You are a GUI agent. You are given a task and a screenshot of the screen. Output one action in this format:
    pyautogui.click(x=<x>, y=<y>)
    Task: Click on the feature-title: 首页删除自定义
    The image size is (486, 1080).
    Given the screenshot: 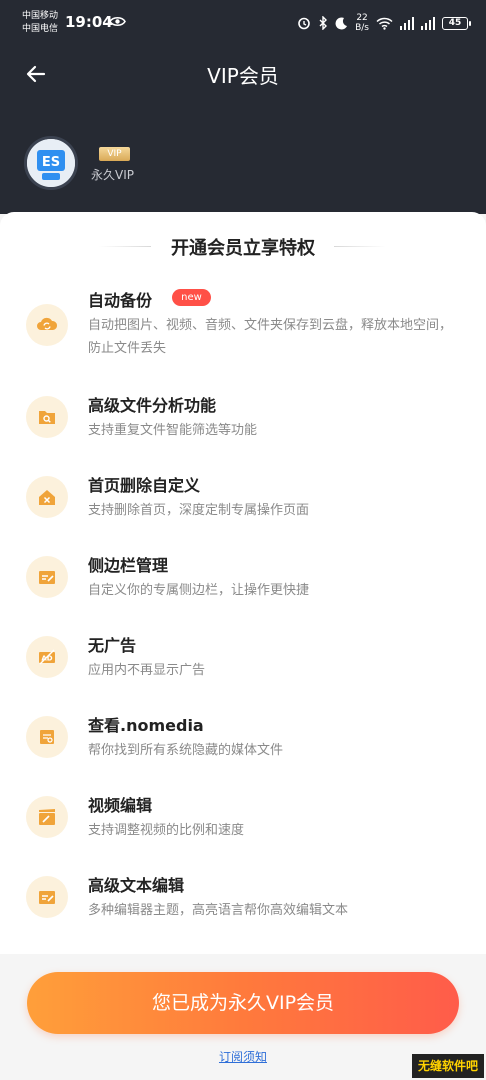 What is the action you would take?
    pyautogui.click(x=144, y=485)
    